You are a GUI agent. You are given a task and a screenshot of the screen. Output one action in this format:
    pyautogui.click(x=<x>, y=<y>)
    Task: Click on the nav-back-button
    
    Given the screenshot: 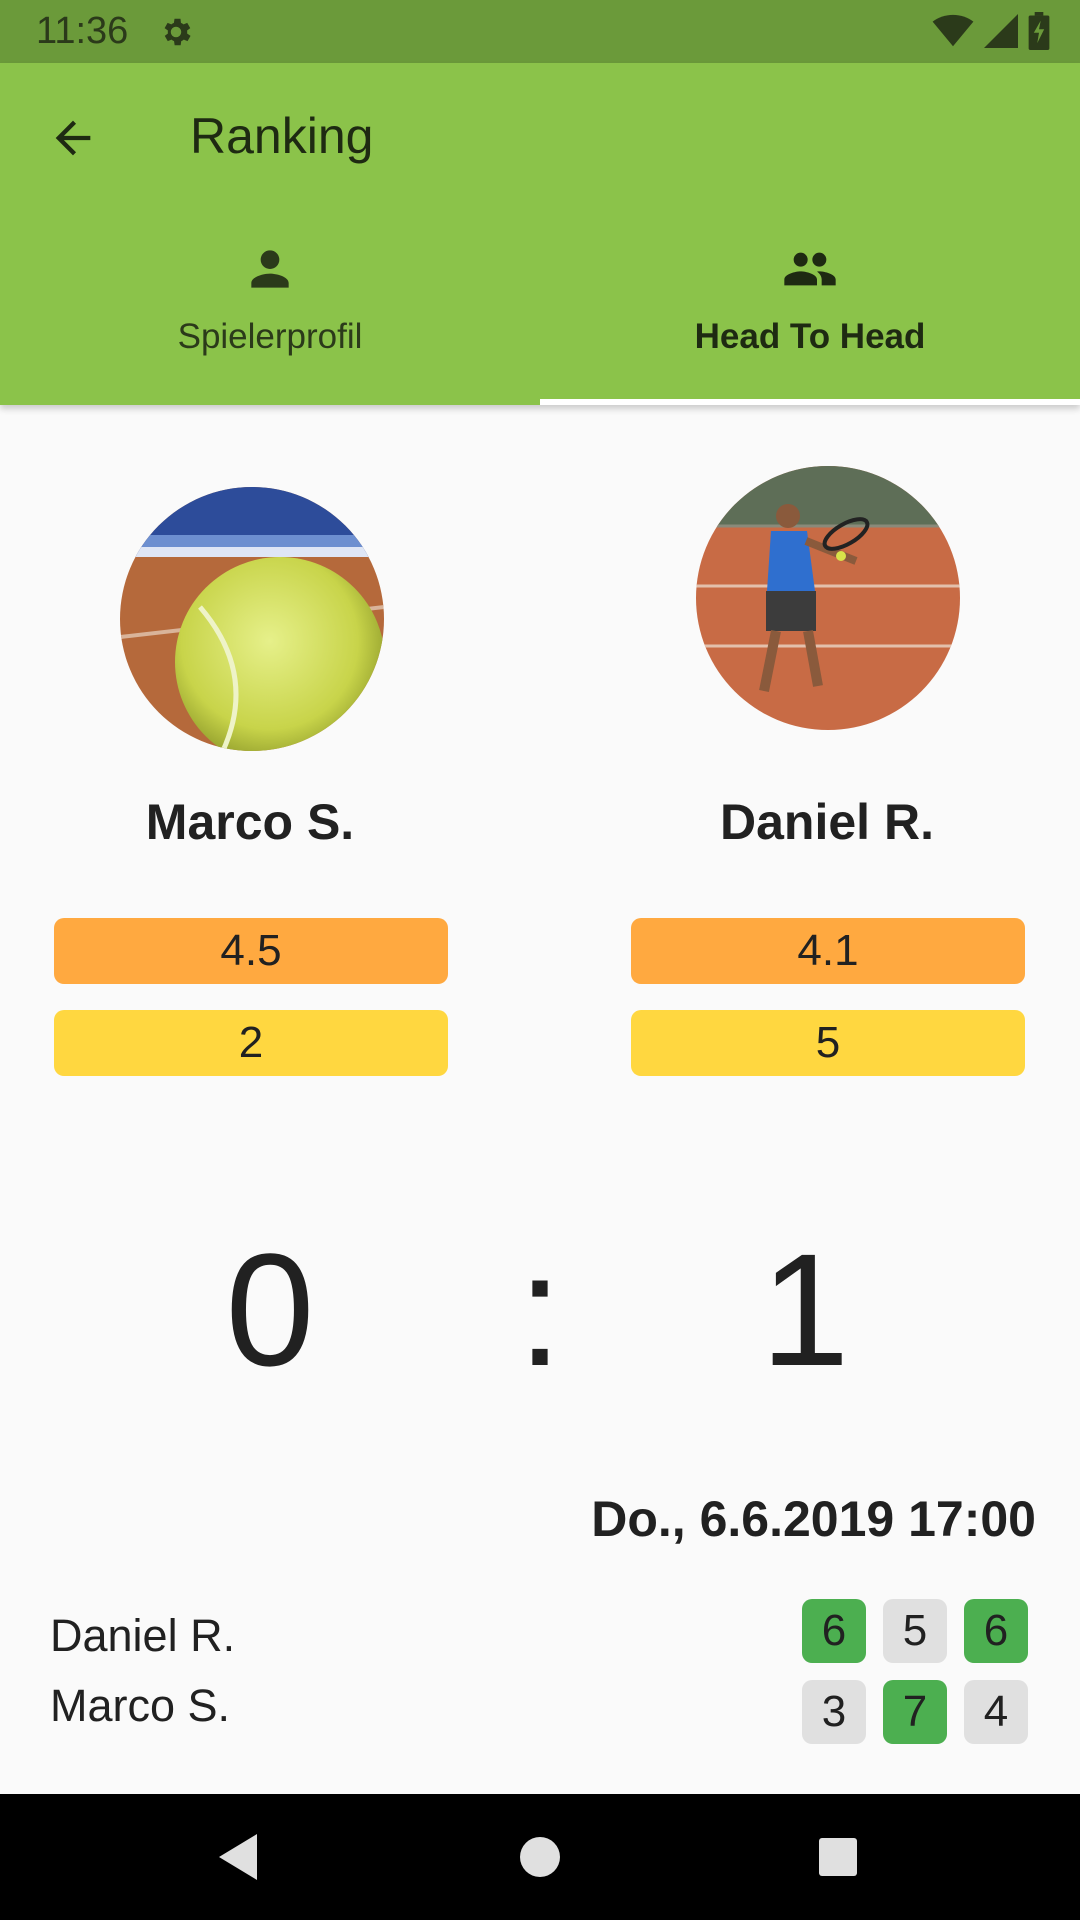 What is the action you would take?
    pyautogui.click(x=238, y=1857)
    